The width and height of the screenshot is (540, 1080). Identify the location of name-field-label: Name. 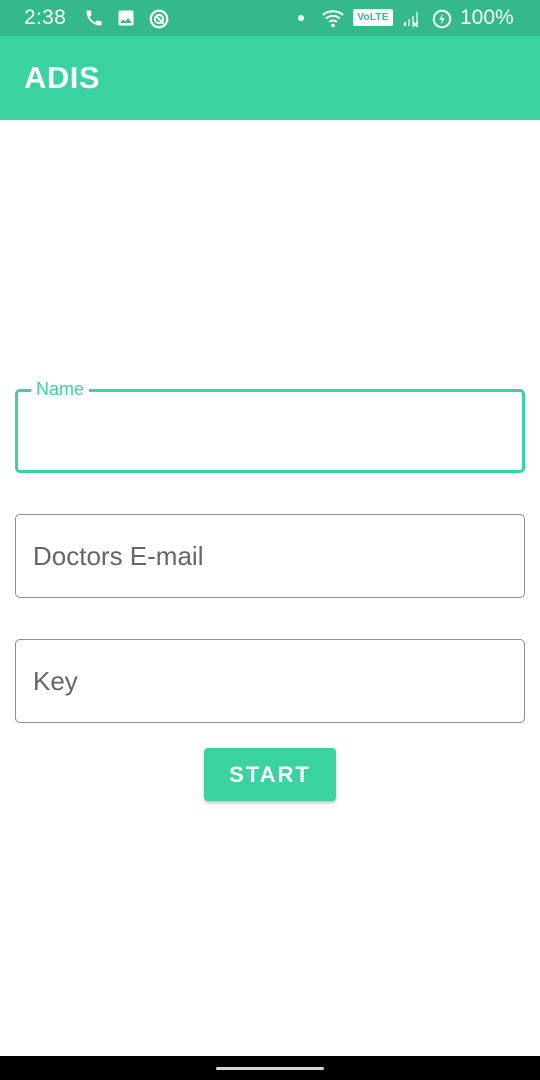
(60, 389).